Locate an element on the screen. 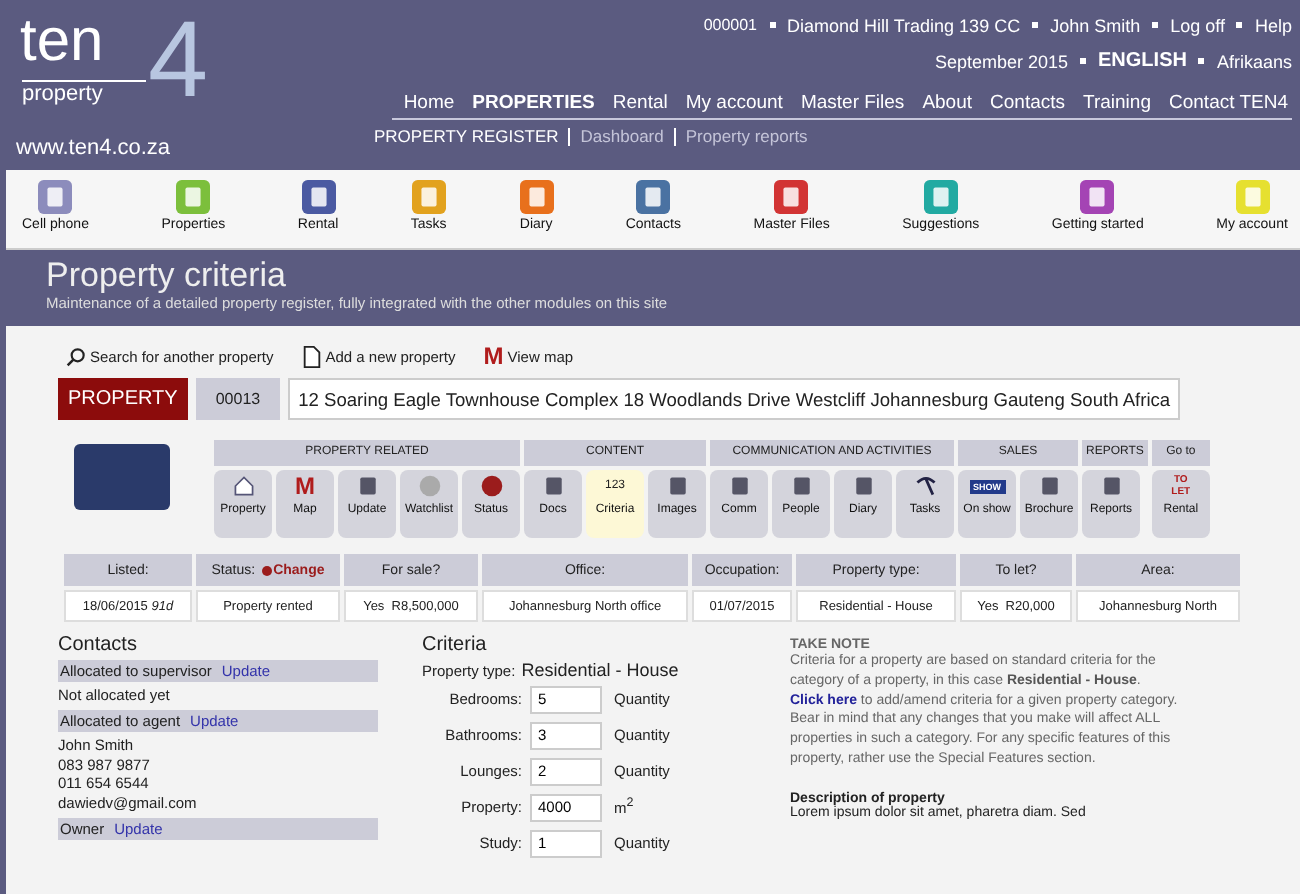 Image resolution: width=1300 pixels, height=894 pixels. nav-tab: PROPERTIES is located at coordinates (533, 103).